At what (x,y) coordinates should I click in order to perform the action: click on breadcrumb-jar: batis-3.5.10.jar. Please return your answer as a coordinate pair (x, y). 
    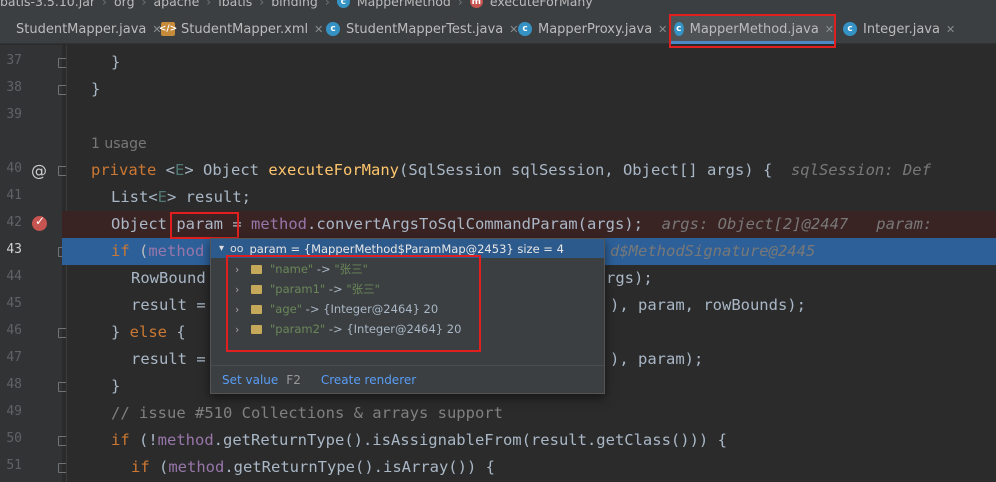
    Looking at the image, I should click on (47, 4).